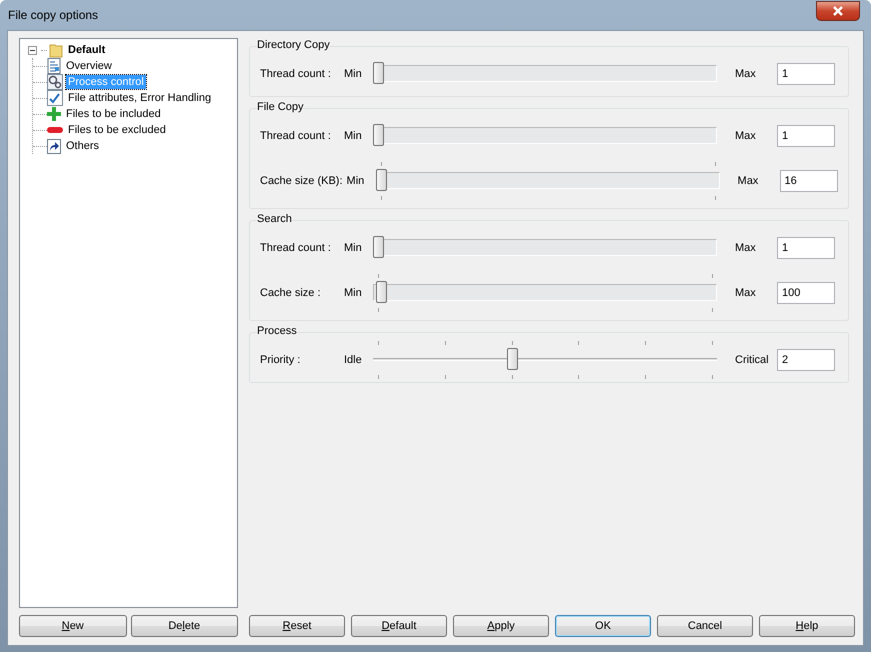 This screenshot has height=652, width=871. I want to click on tree-item: File attributes, Error Handling, so click(140, 98).